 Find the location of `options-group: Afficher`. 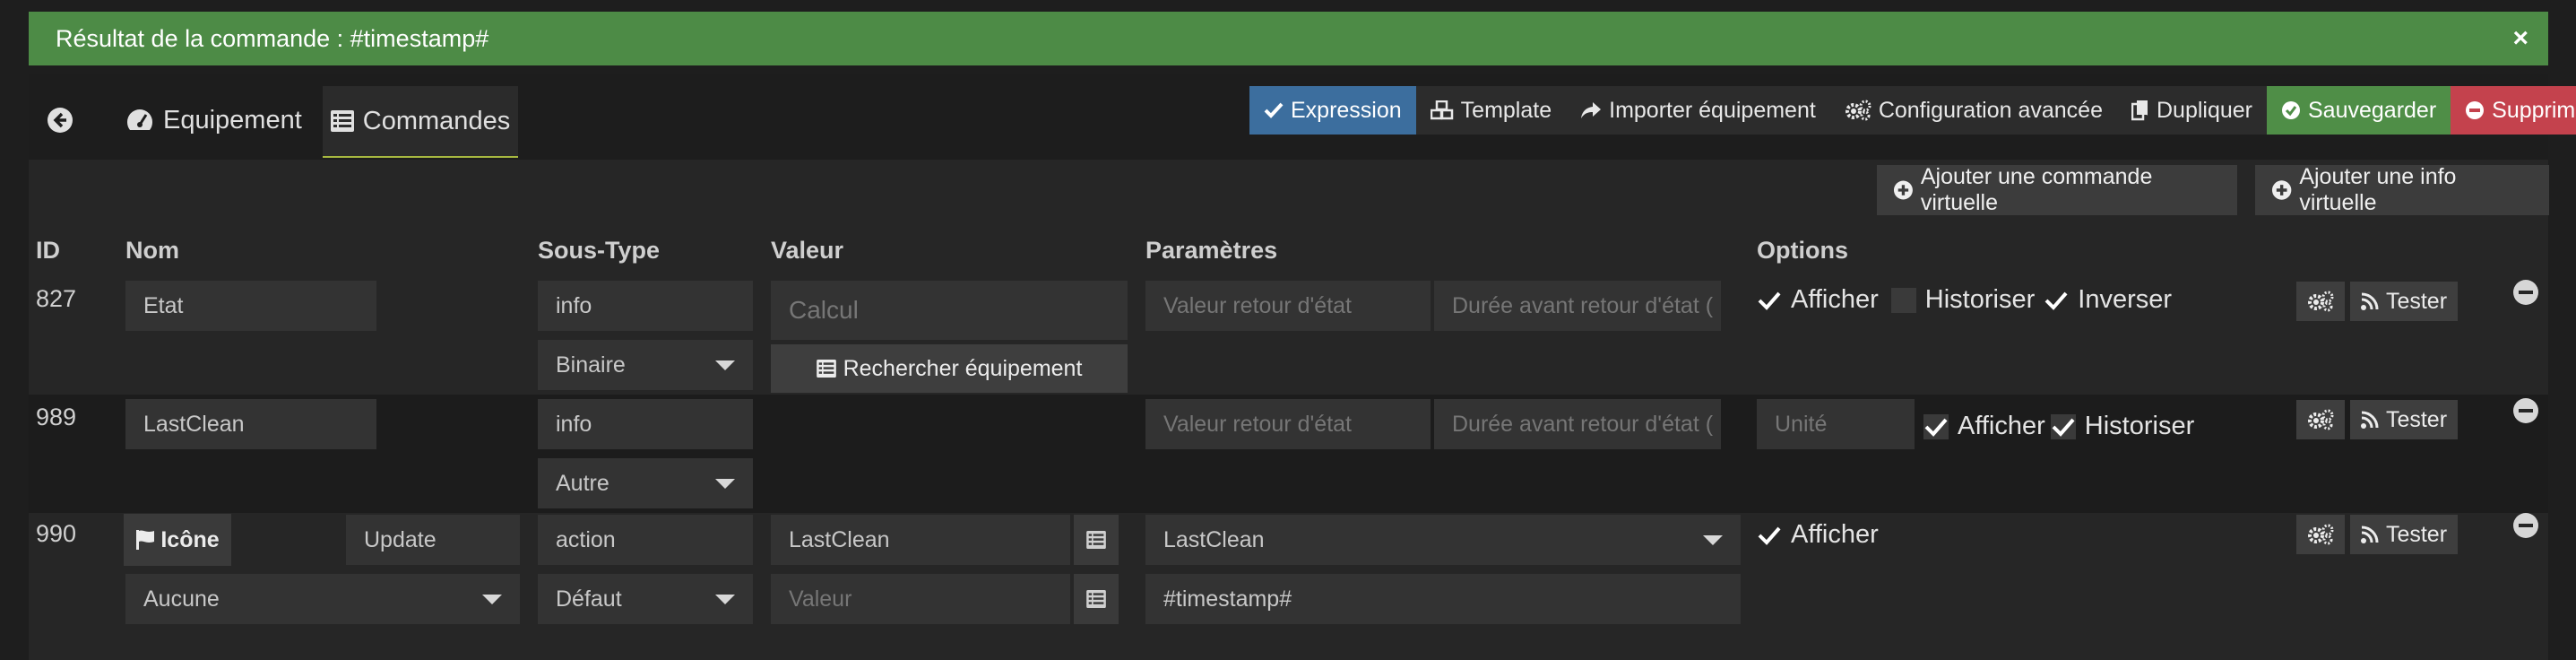

options-group: Afficher is located at coordinates (1818, 535).